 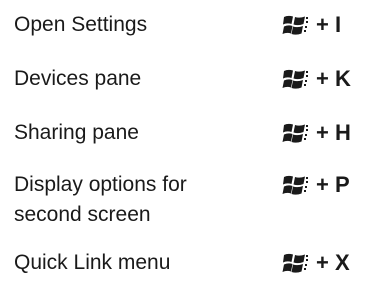 What do you see at coordinates (333, 184) in the screenshot?
I see `shortcut-key: + P` at bounding box center [333, 184].